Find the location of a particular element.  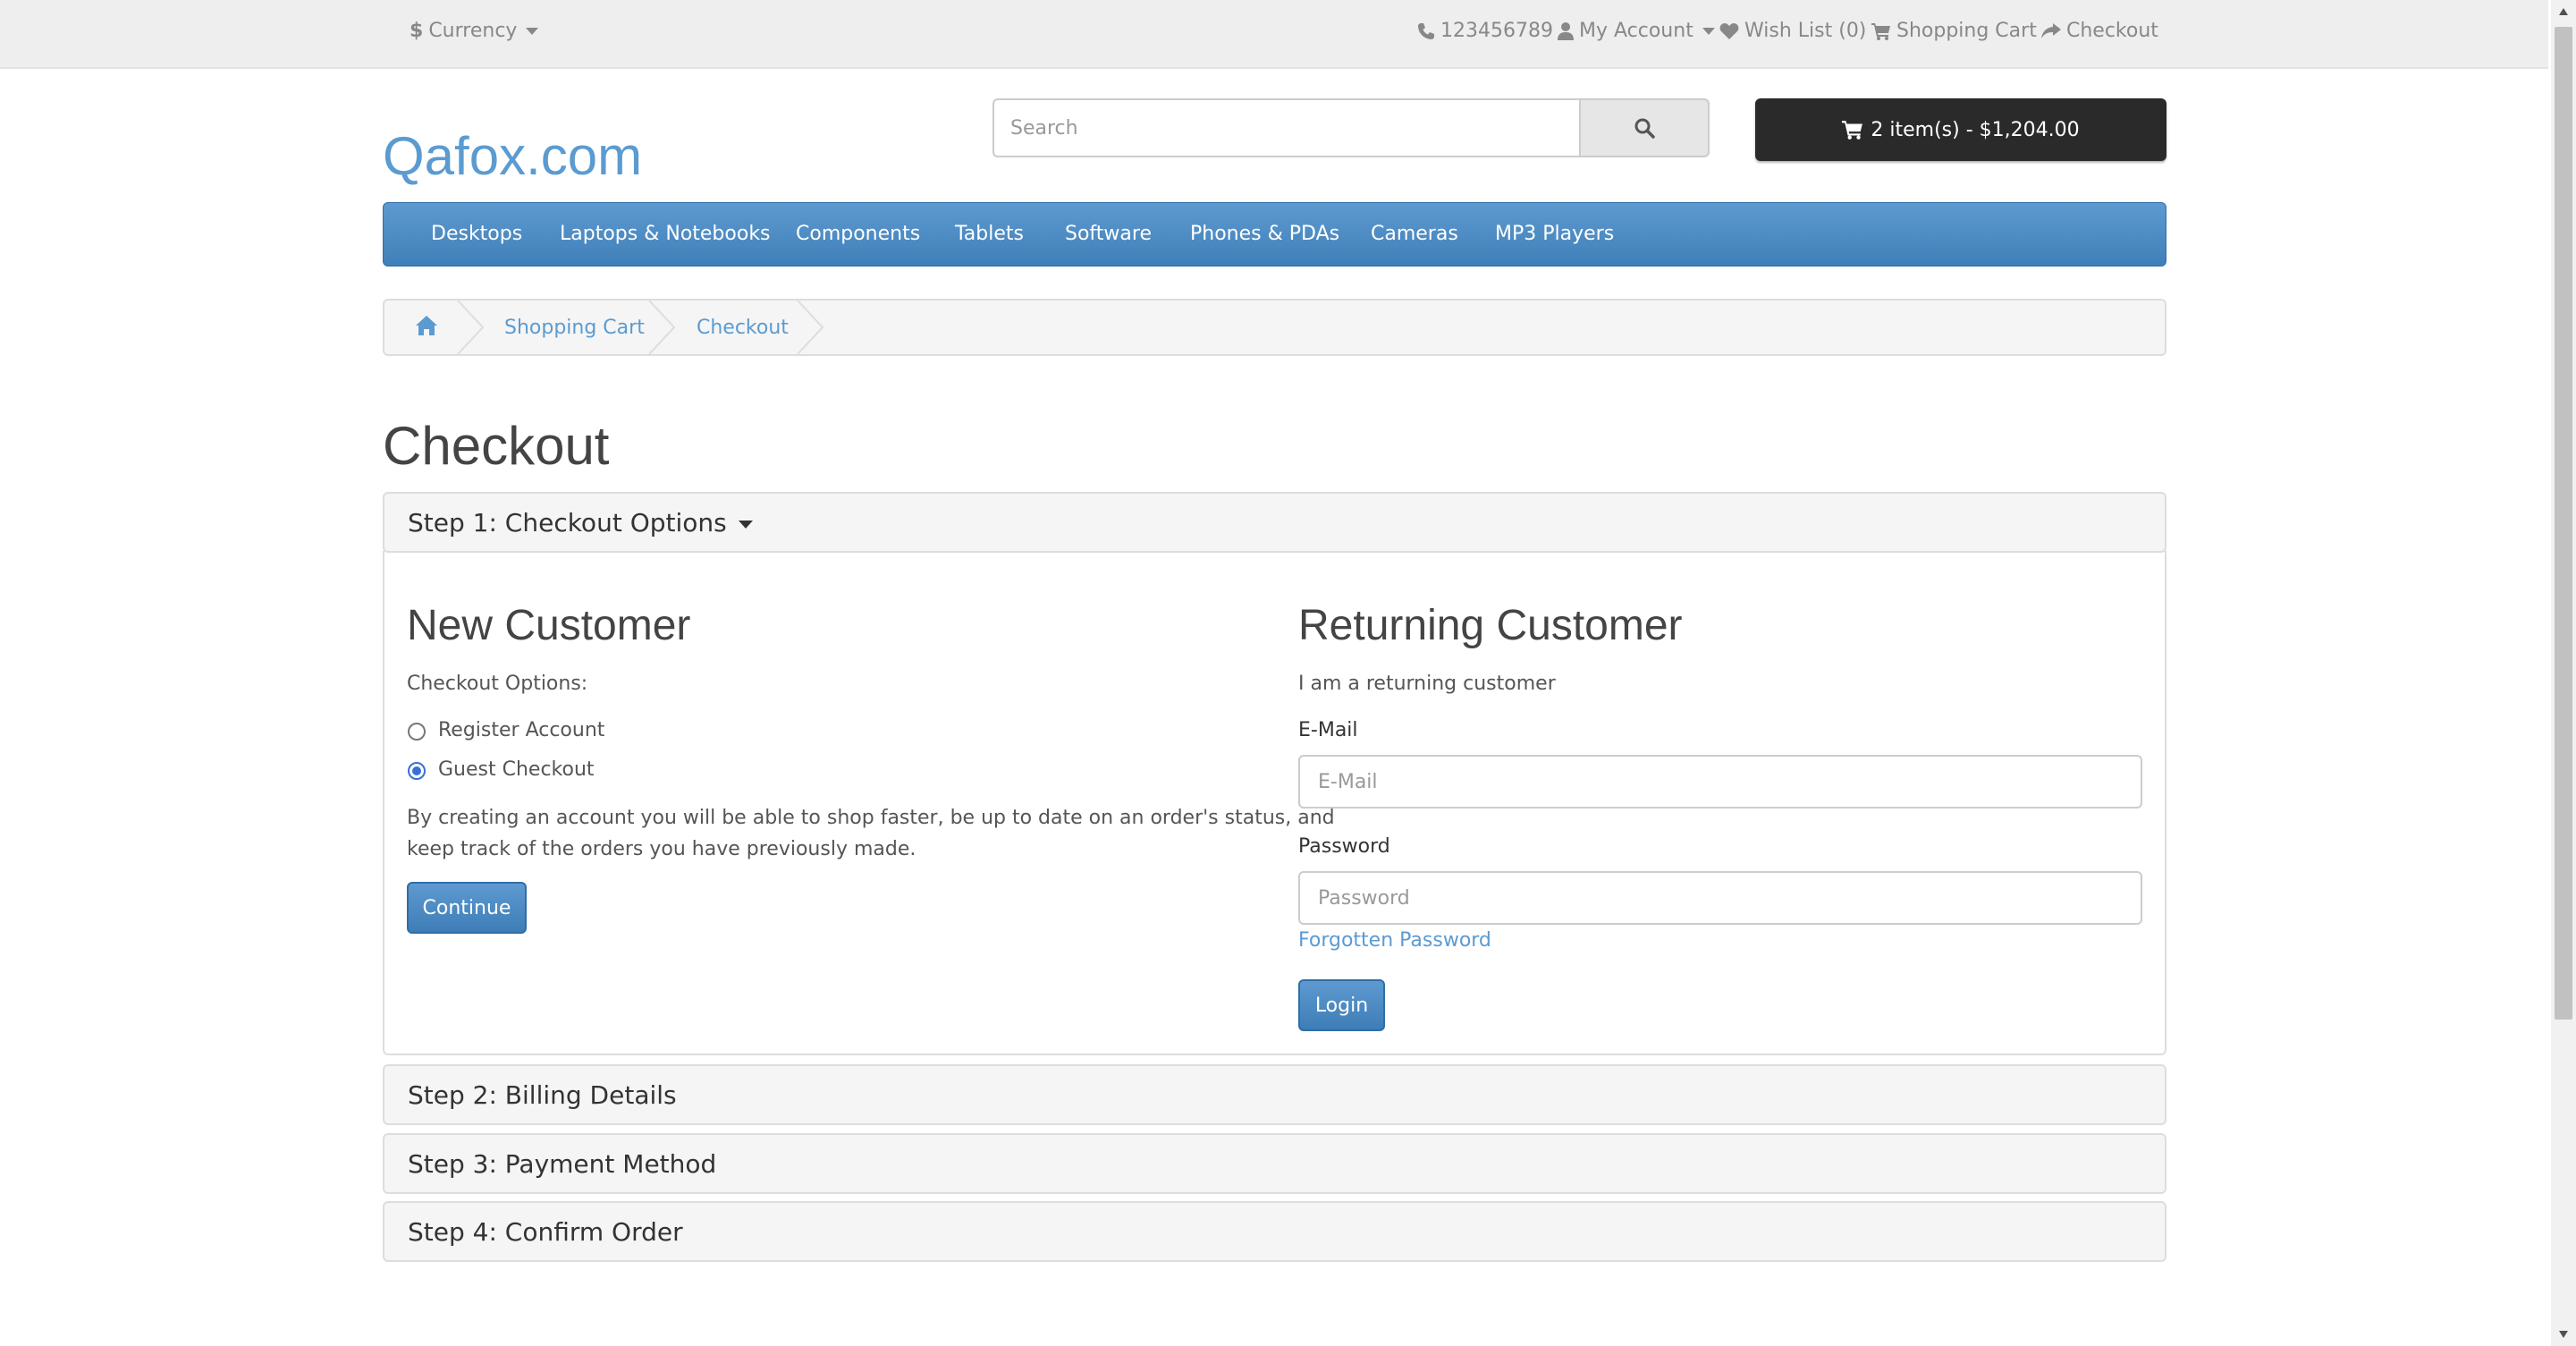

heart-icon is located at coordinates (1729, 31).